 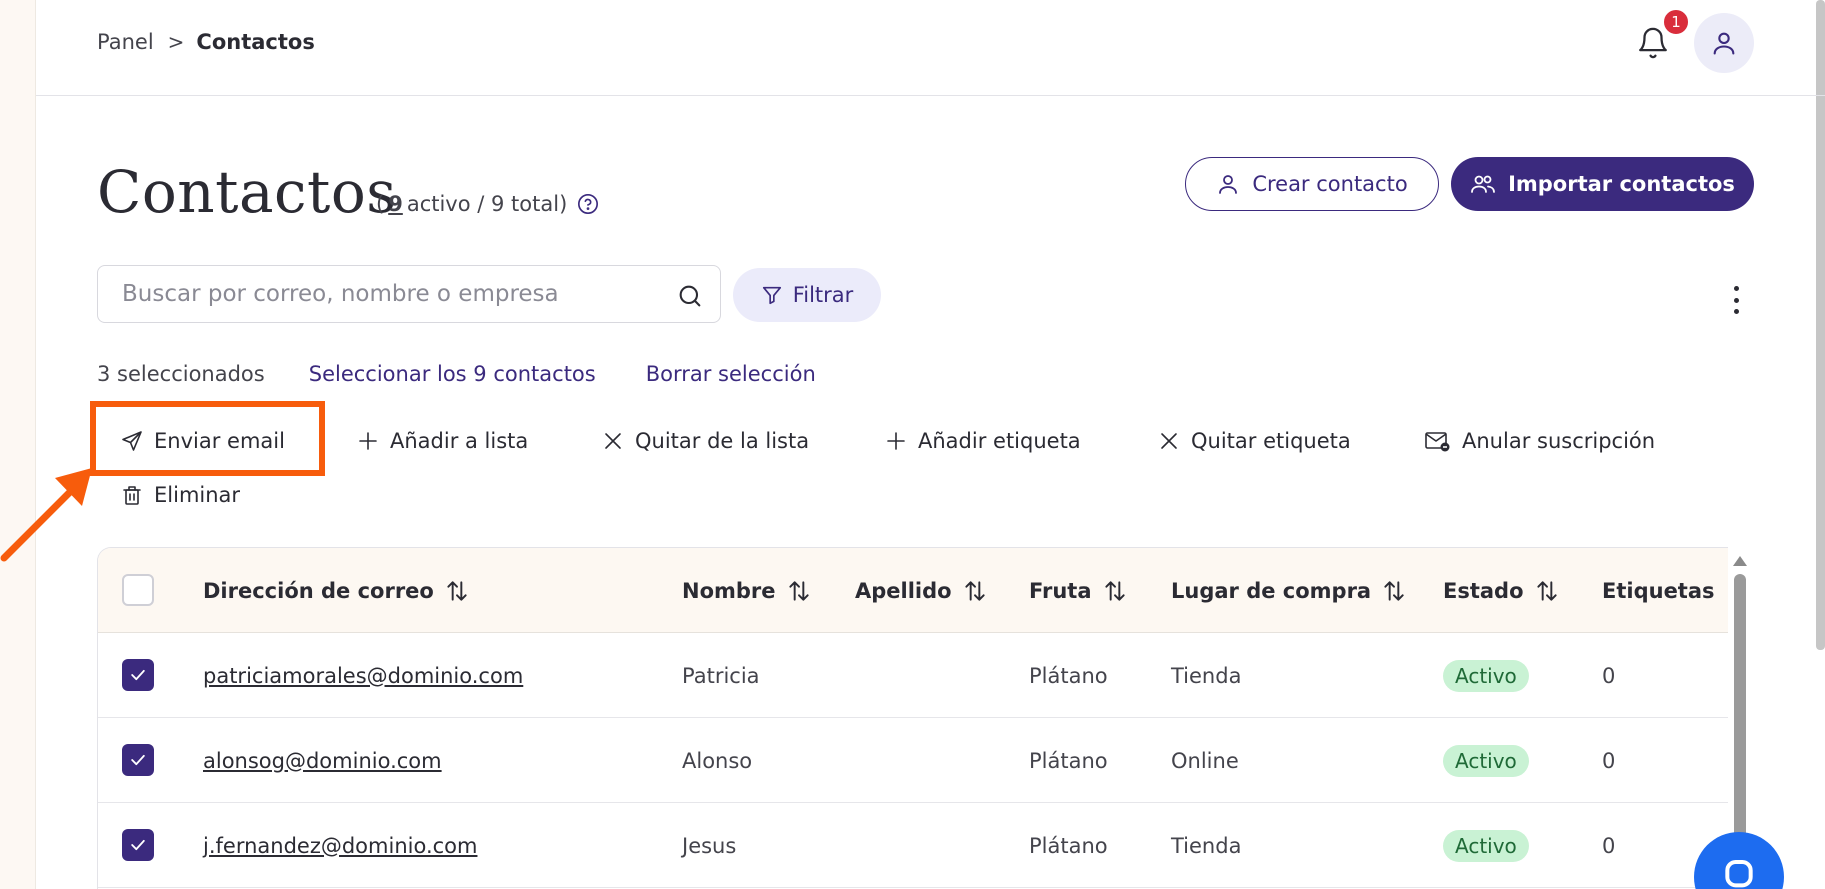 What do you see at coordinates (1621, 184) in the screenshot?
I see `import-contacts-label: Importar contactos` at bounding box center [1621, 184].